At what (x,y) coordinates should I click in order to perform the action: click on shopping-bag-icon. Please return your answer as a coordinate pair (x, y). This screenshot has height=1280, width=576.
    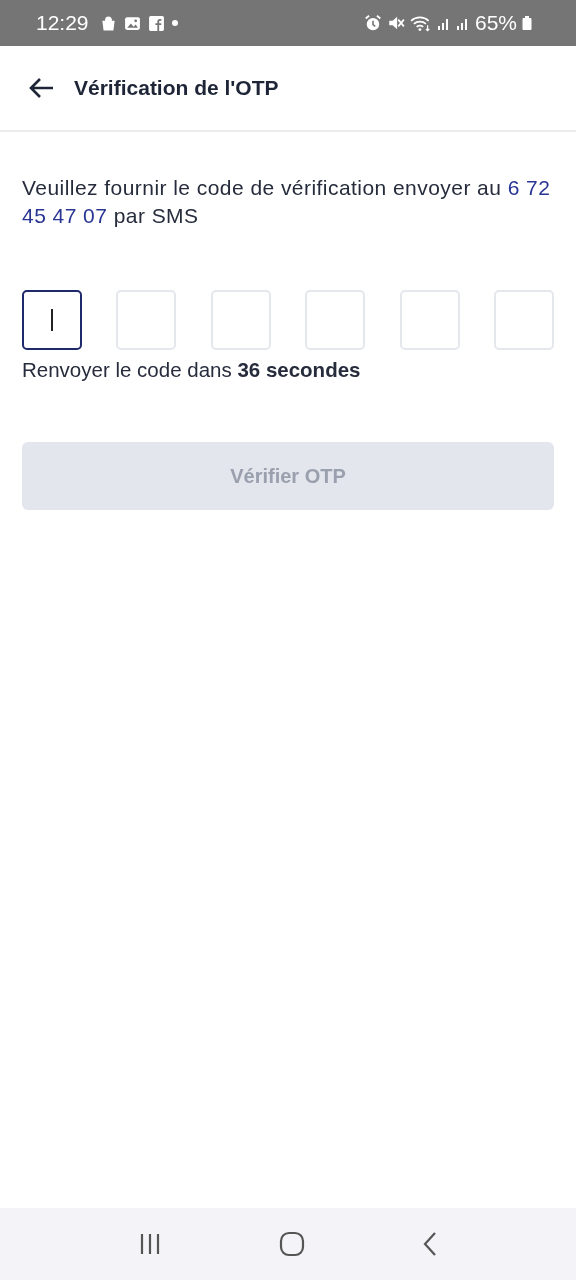
    Looking at the image, I should click on (108, 23).